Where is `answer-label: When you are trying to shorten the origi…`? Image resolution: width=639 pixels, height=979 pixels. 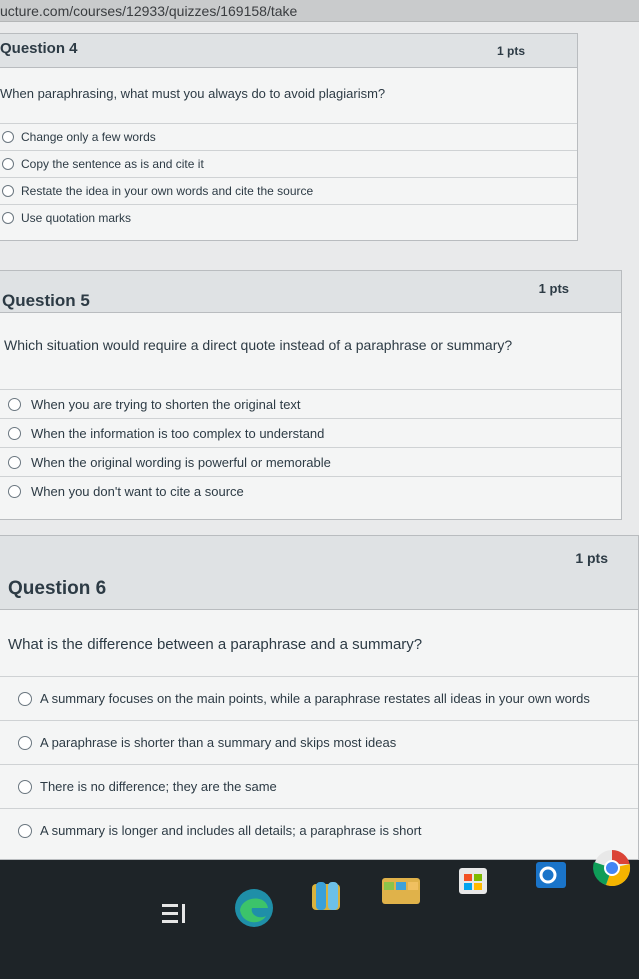 answer-label: When you are trying to shorten the origi… is located at coordinates (166, 404).